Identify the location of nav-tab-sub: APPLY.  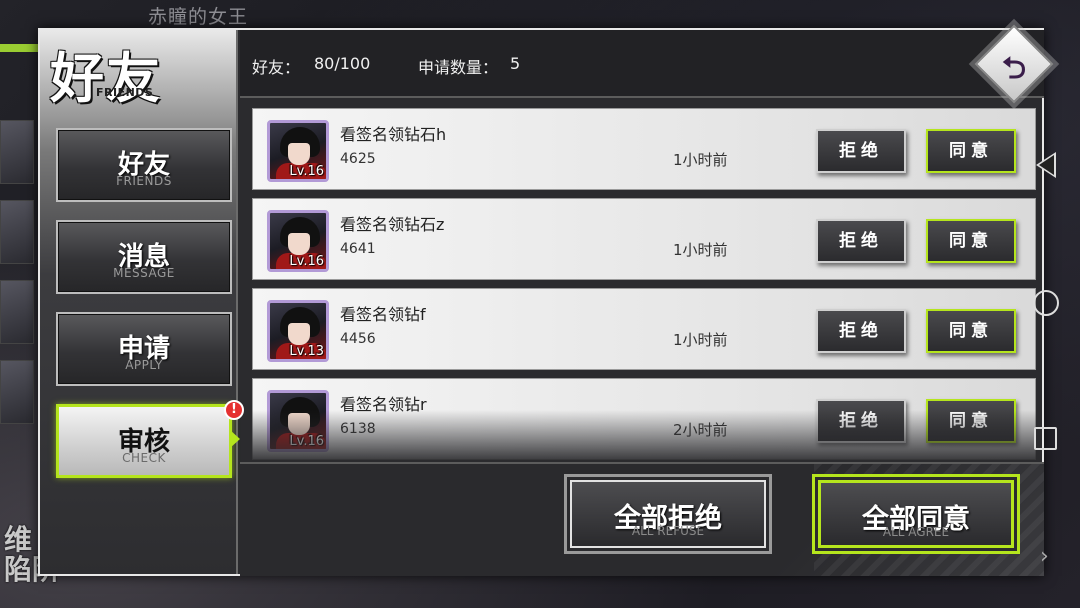
(144, 365).